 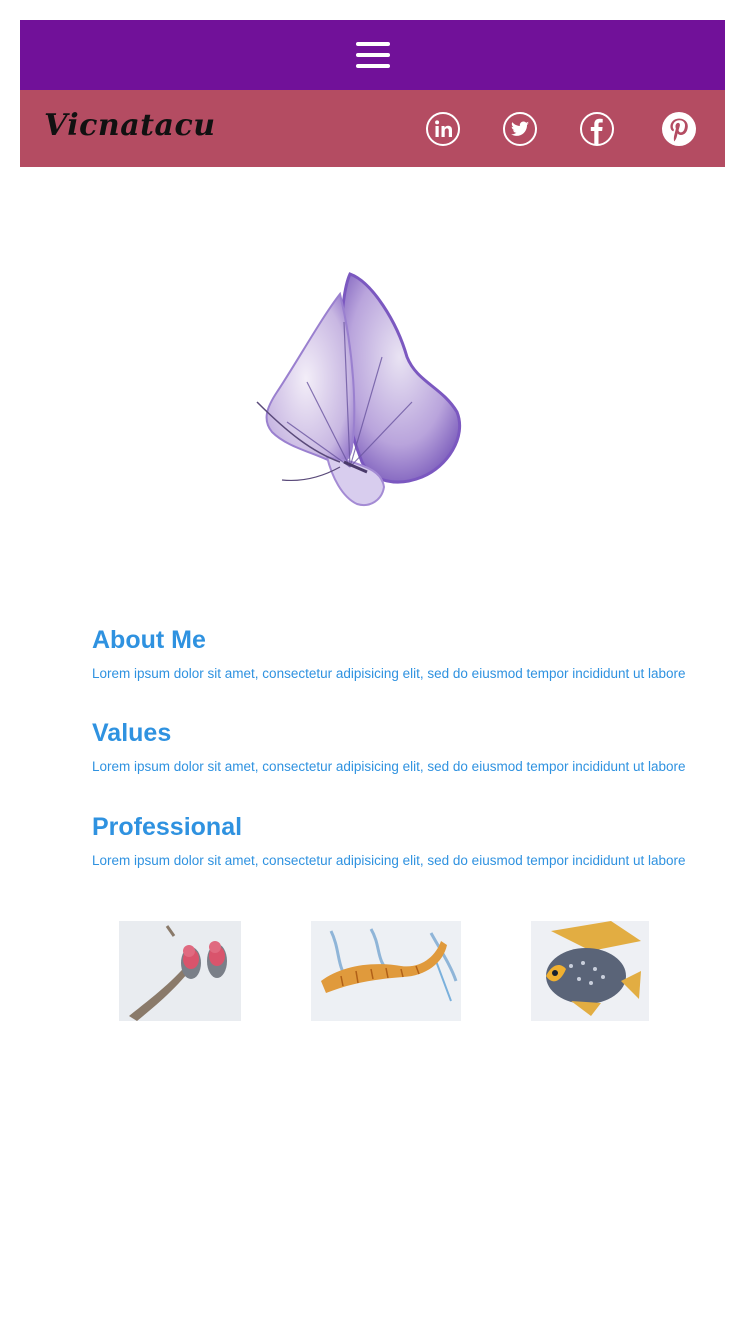 I want to click on purple-butterfly-image, so click(x=352, y=389).